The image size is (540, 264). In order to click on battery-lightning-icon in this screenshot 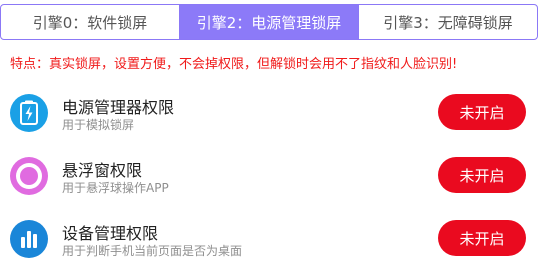, I will do `click(29, 113)`.